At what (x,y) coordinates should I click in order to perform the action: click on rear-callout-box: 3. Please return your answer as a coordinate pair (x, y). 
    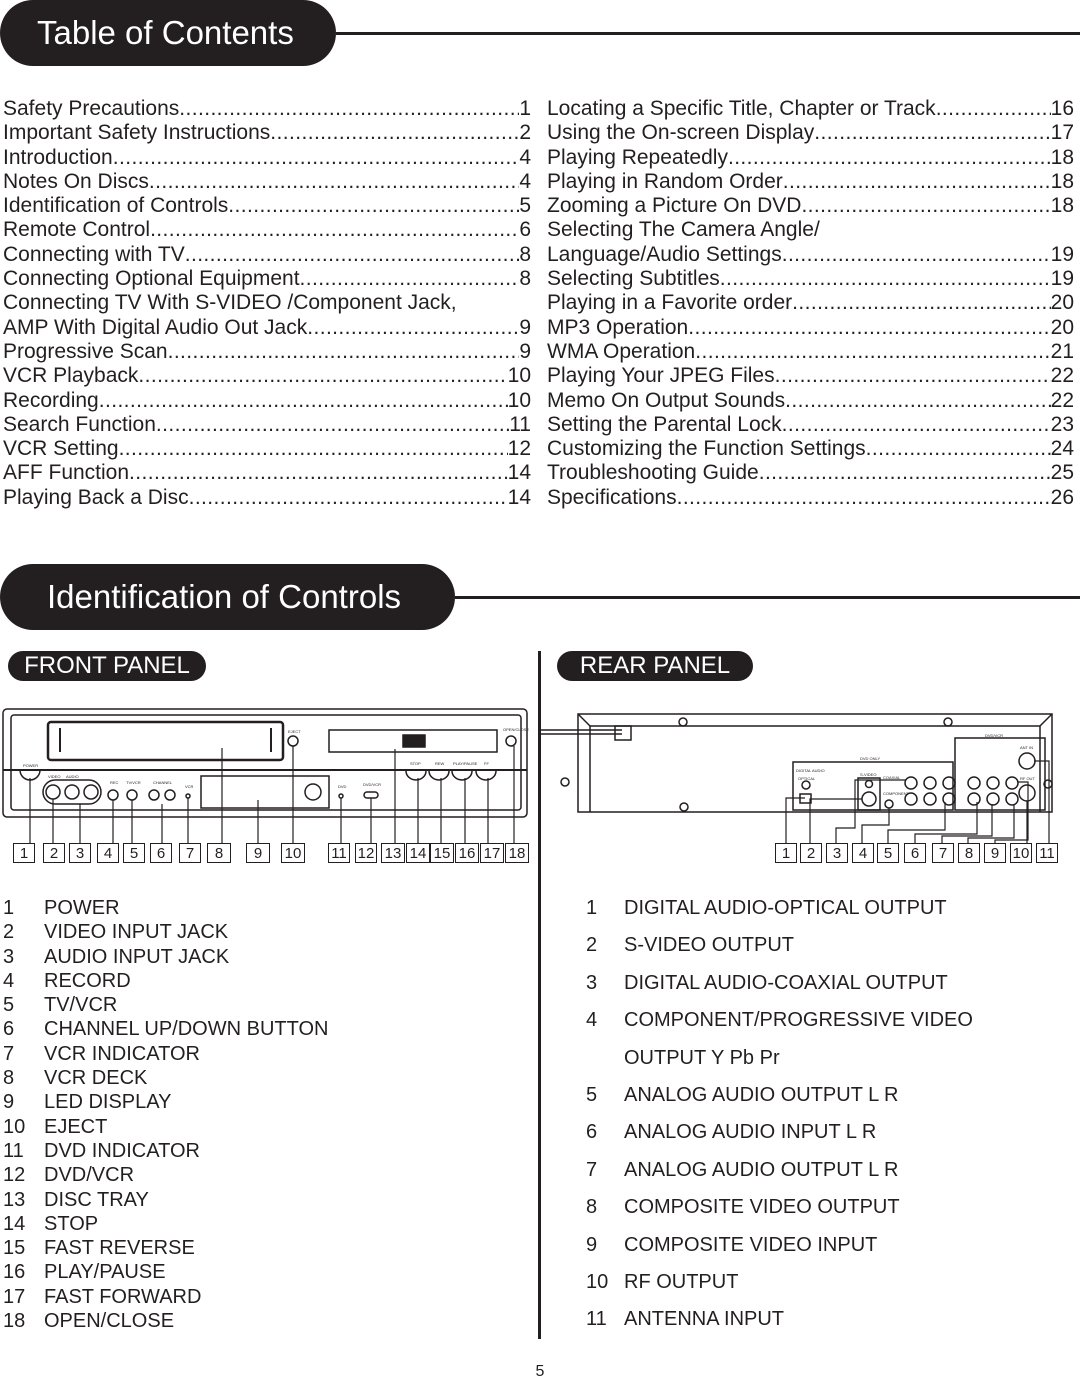
    Looking at the image, I should click on (837, 853).